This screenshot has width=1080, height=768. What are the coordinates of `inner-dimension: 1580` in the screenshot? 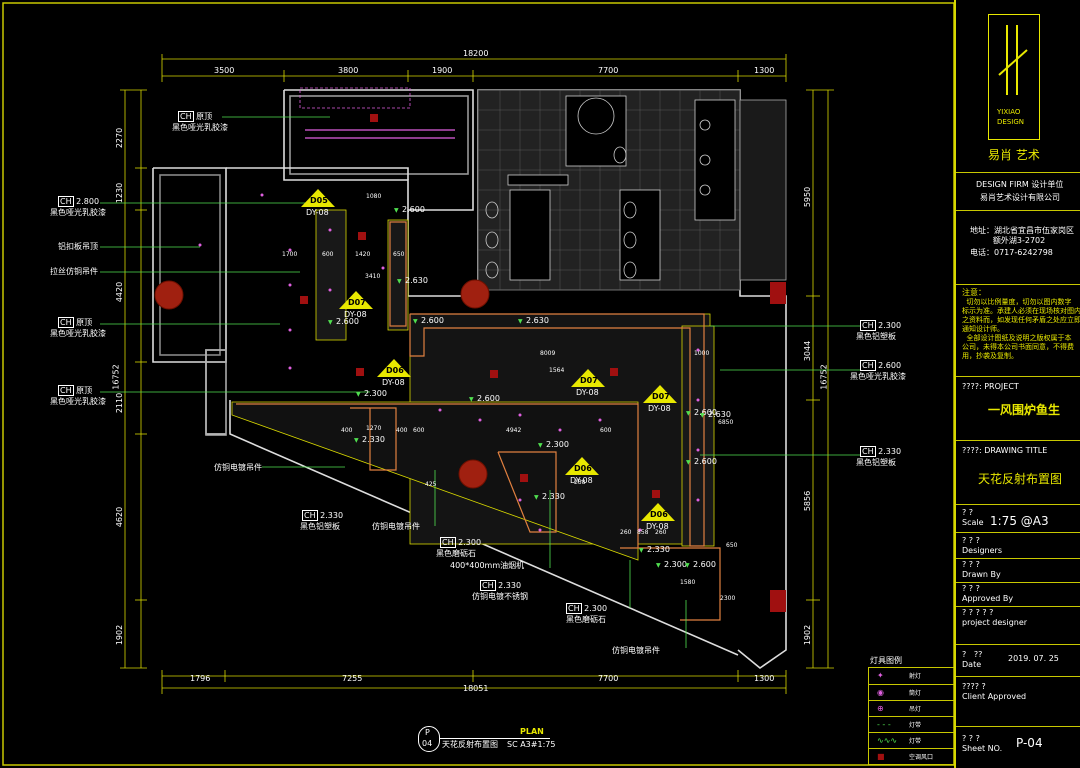 It's located at (688, 582).